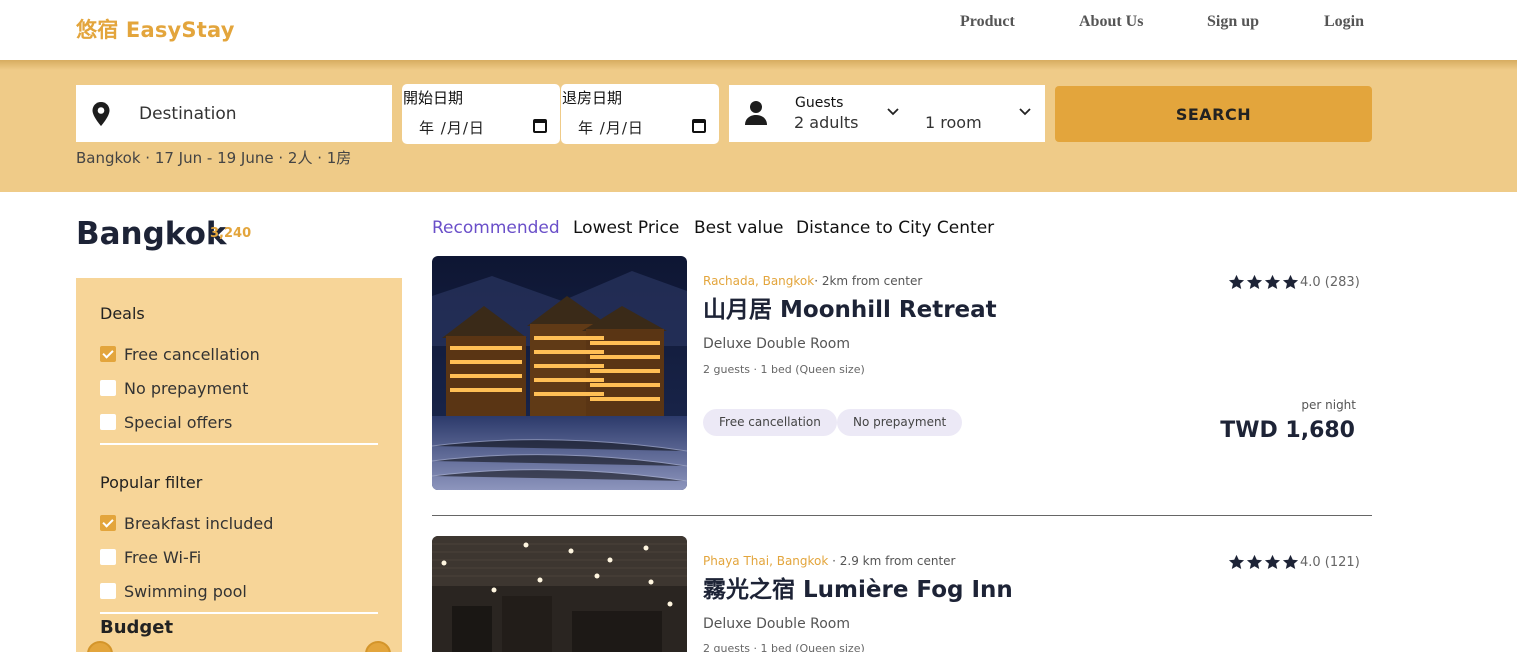 Image resolution: width=1517 pixels, height=652 pixels. I want to click on filter-label: Free Wi-Fi, so click(163, 557).